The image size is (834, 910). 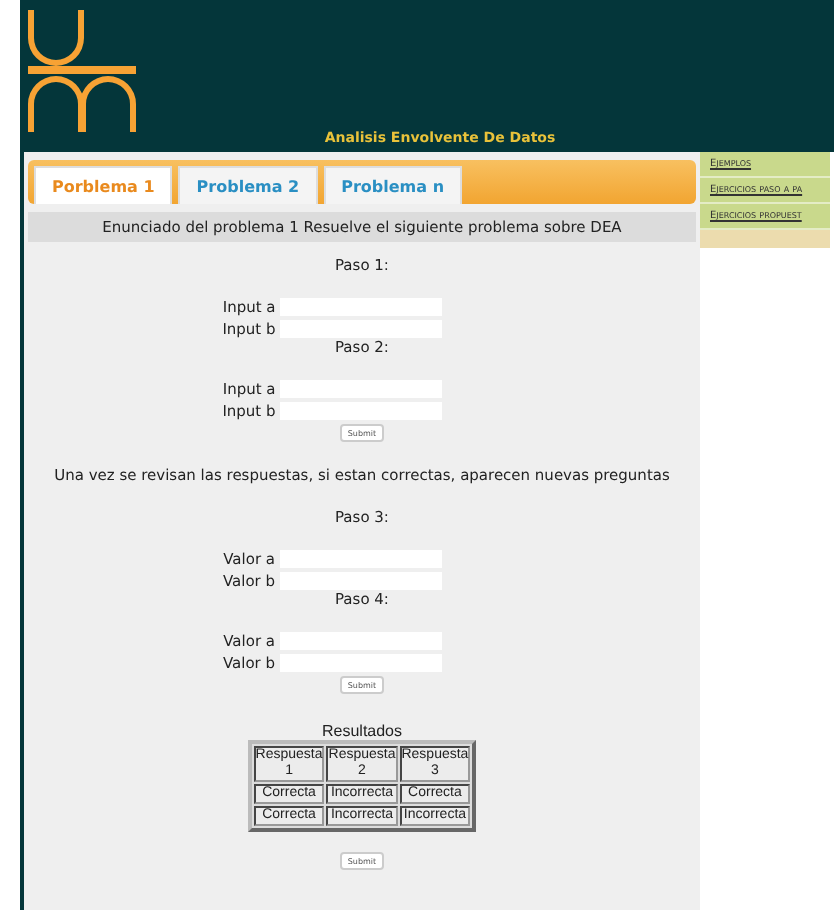 I want to click on results-title: Resultados, so click(x=362, y=731).